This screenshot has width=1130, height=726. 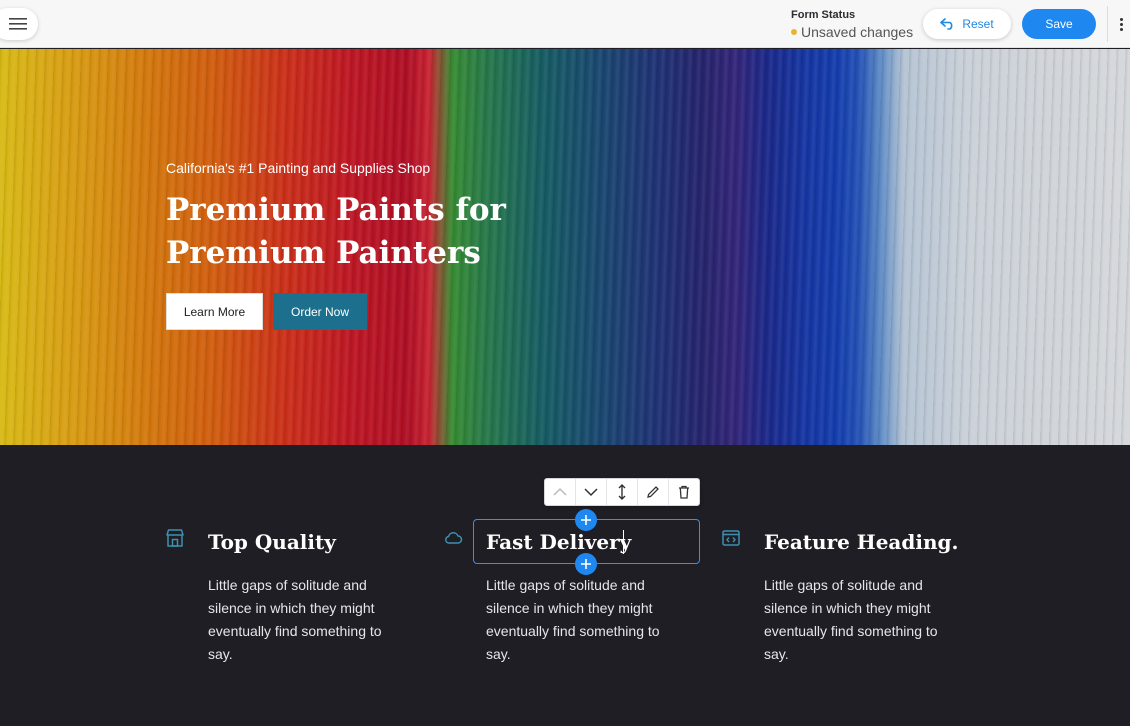 I want to click on drag-reorder-button, so click(x=622, y=492).